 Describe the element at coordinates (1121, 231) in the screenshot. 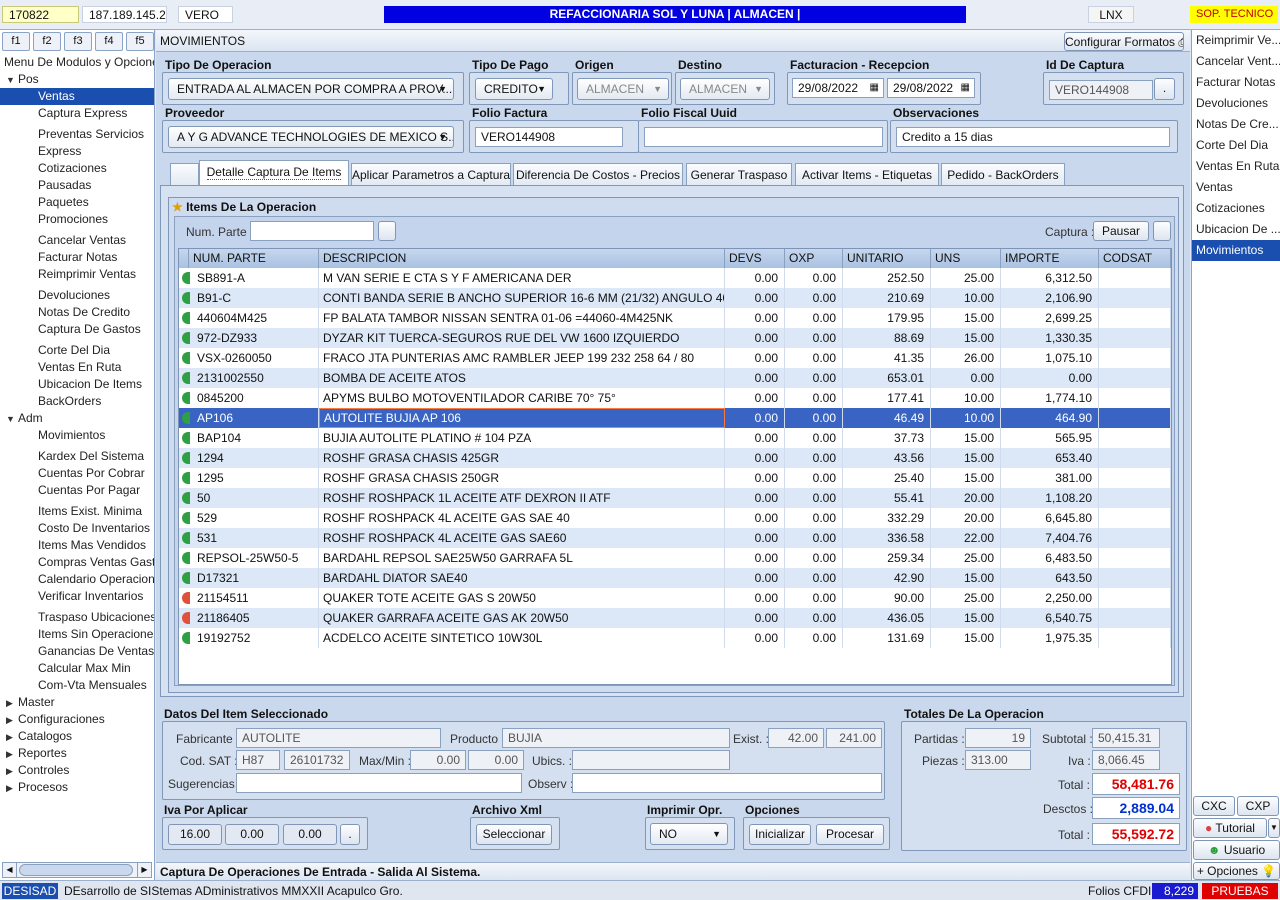

I see `pausar-button: Pausar` at that location.